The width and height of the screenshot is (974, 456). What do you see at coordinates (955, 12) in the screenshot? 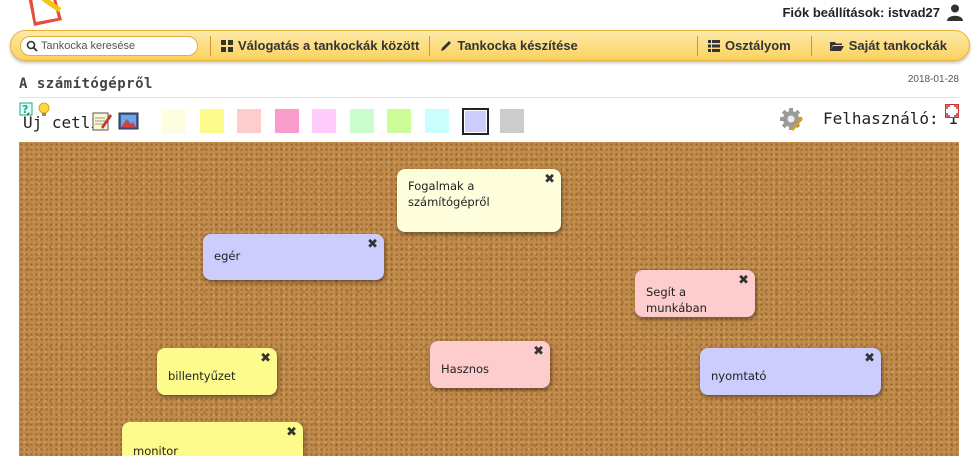
I see `user-icon` at bounding box center [955, 12].